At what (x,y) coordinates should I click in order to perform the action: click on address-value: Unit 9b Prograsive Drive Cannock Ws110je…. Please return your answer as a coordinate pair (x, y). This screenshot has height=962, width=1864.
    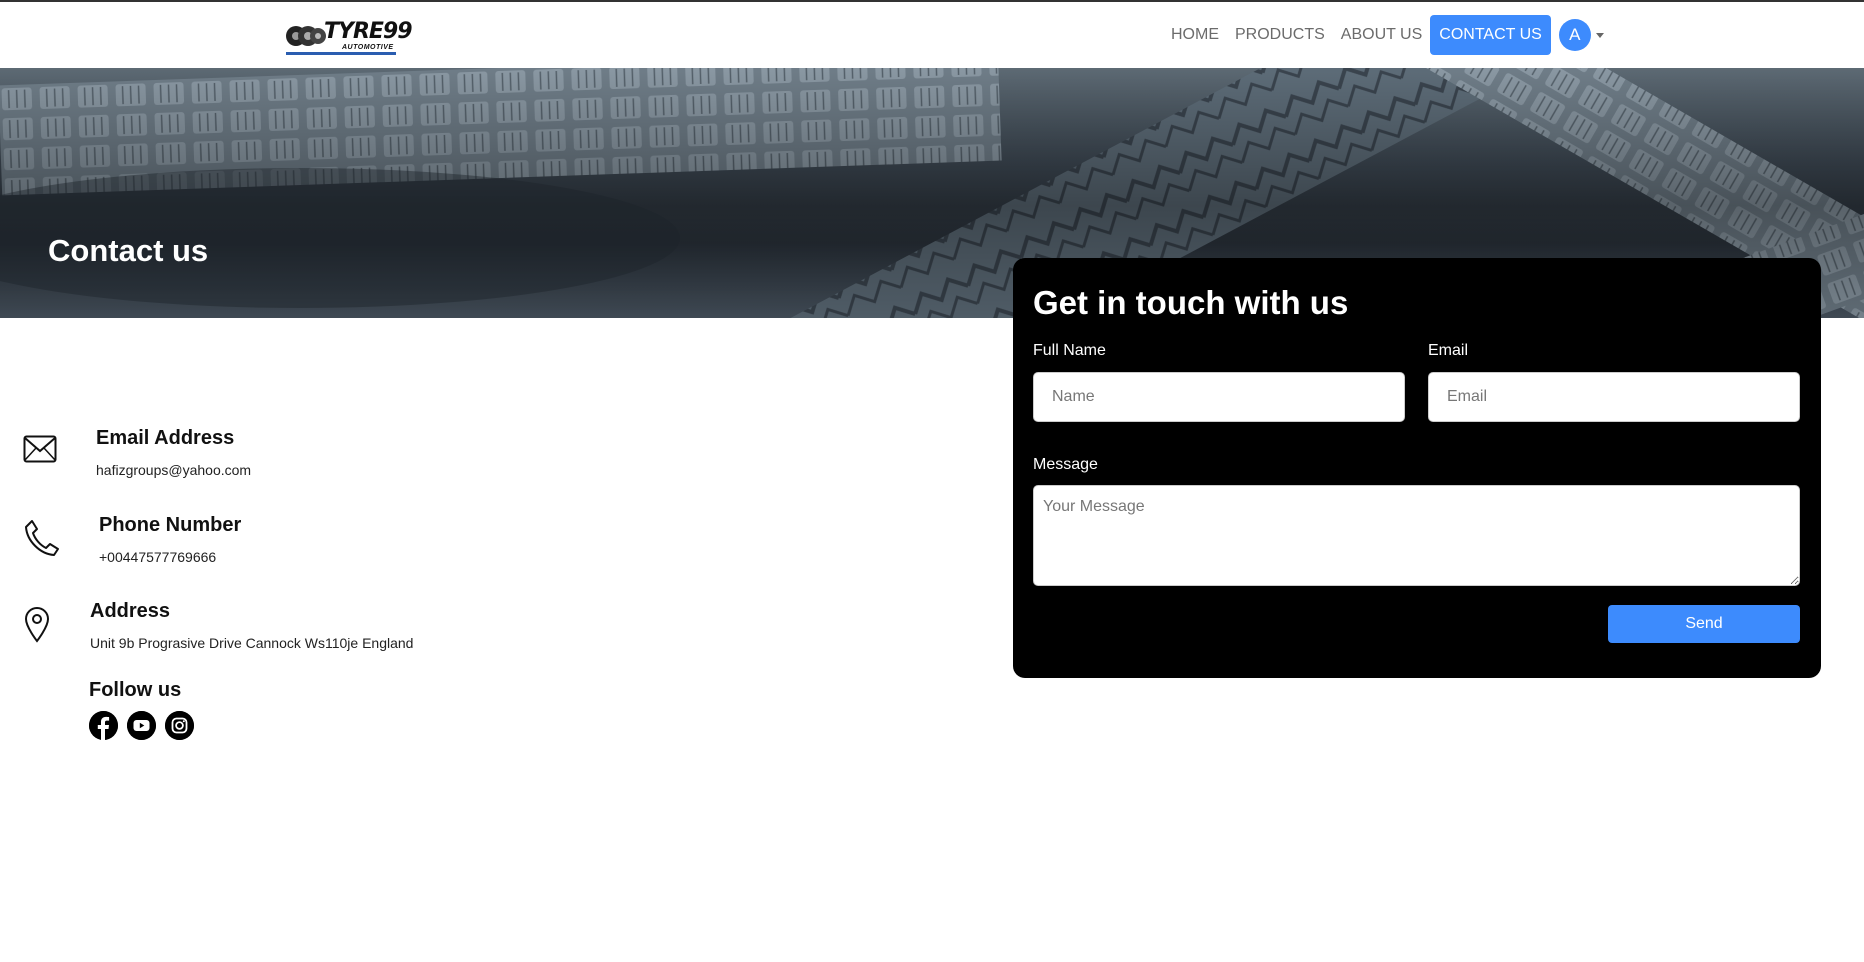
    Looking at the image, I should click on (252, 643).